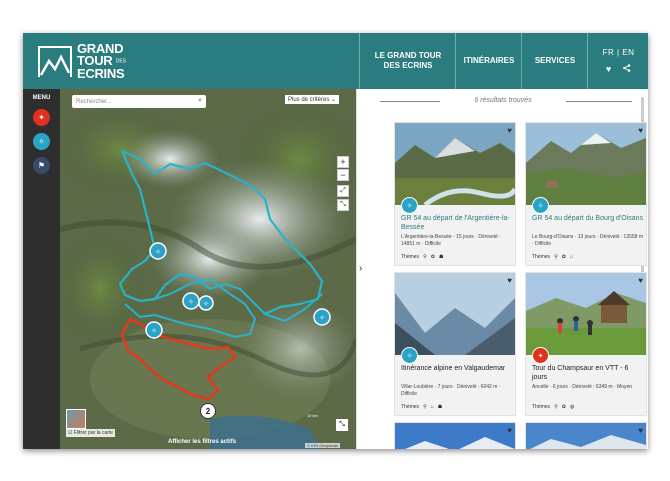 Image resolution: width=670 pixels, height=481 pixels. I want to click on card-themes: Thèmes ⚲ ✿ ⌂, so click(552, 257).